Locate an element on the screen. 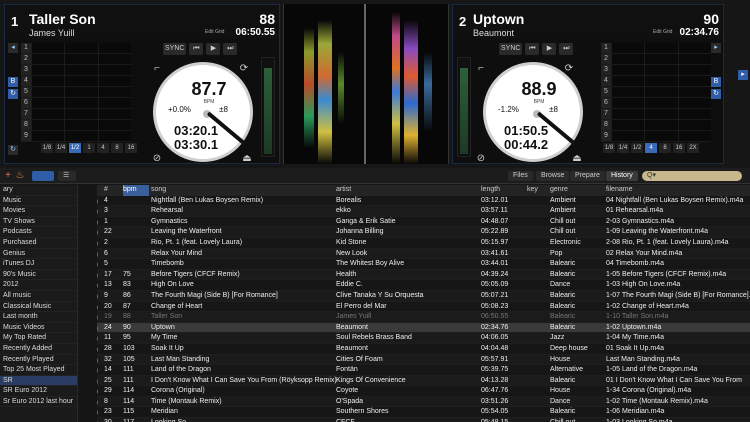  sidebar-item: Sr Euro 2012 last hour is located at coordinates (38, 402).